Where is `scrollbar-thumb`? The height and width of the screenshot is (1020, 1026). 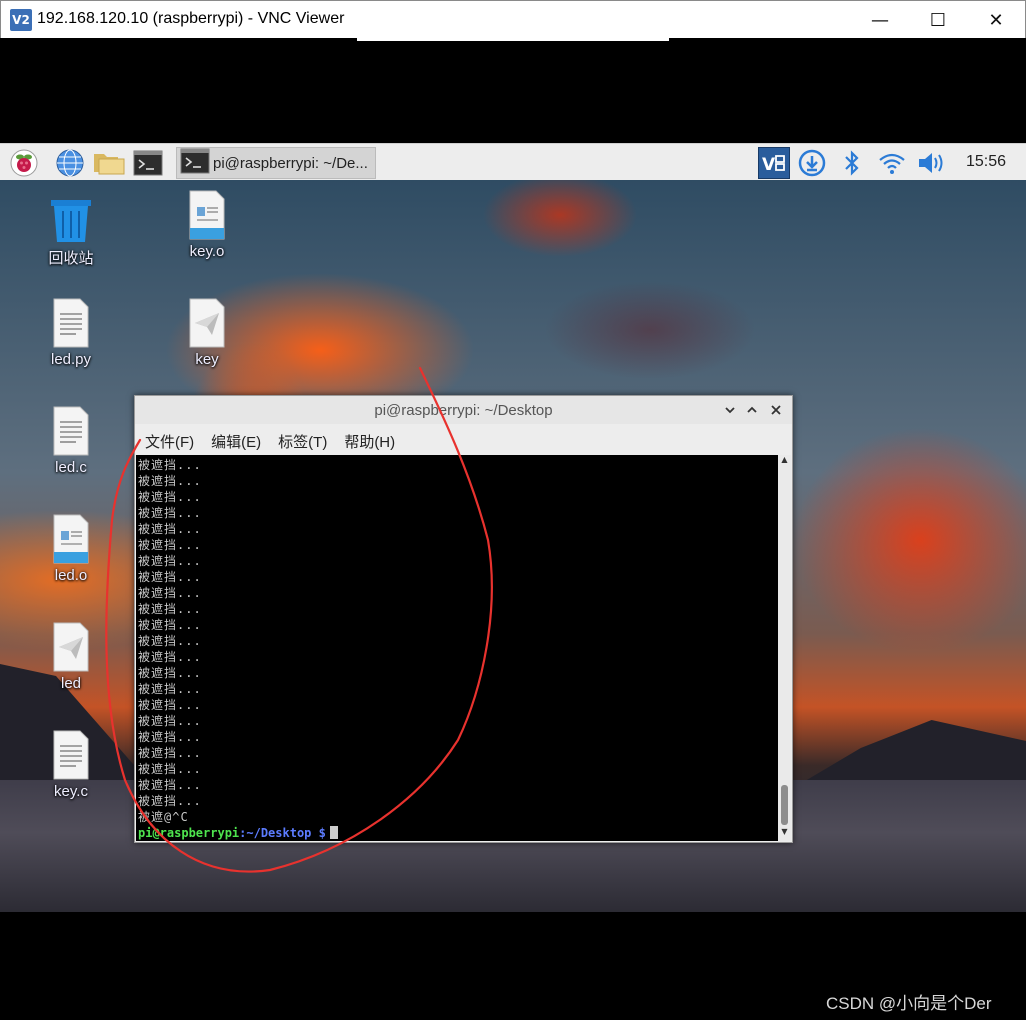 scrollbar-thumb is located at coordinates (784, 805).